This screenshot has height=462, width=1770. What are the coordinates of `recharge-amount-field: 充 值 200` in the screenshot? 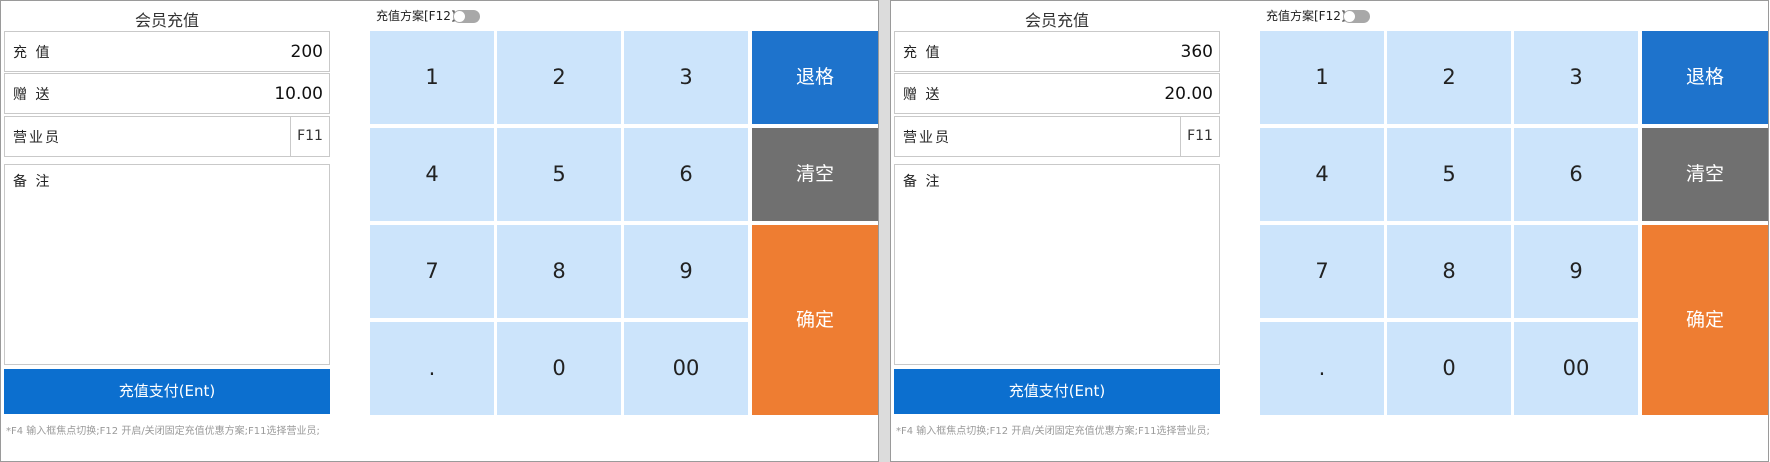 It's located at (167, 51).